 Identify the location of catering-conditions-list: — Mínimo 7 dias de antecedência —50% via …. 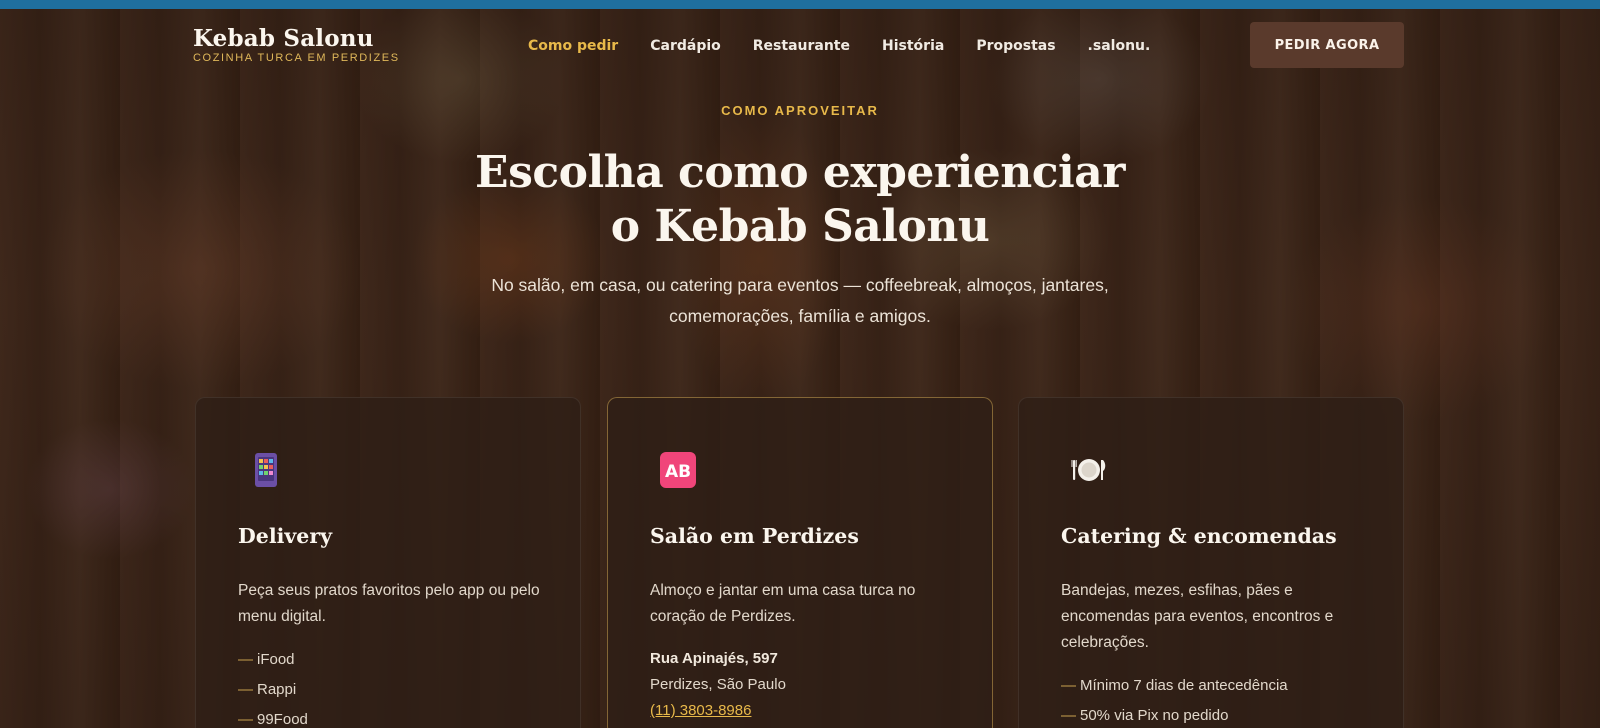
(1221, 699).